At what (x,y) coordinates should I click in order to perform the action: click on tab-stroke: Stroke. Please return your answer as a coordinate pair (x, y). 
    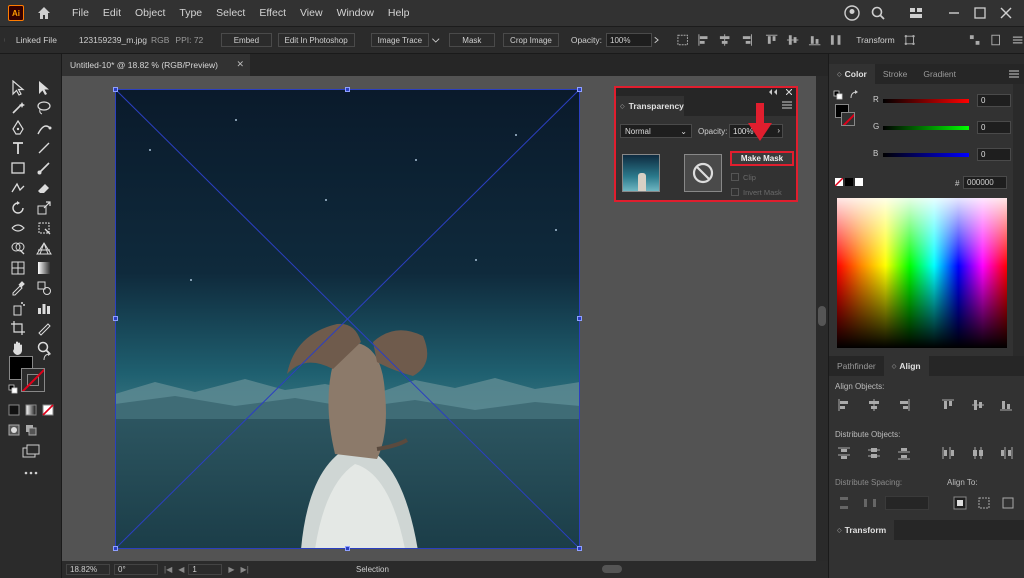
    Looking at the image, I should click on (895, 74).